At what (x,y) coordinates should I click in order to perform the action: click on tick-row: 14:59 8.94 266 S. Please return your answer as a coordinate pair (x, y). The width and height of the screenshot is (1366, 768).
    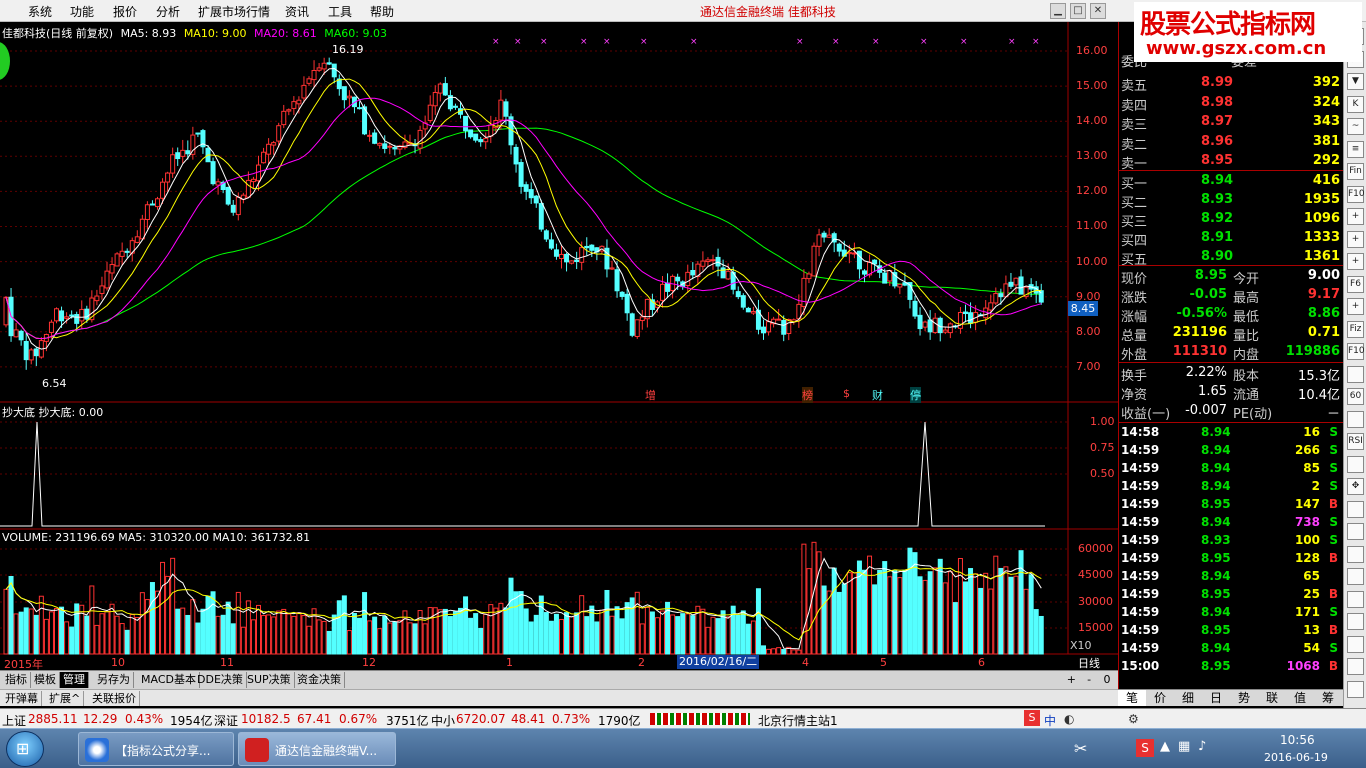
    Looking at the image, I should click on (1231, 451).